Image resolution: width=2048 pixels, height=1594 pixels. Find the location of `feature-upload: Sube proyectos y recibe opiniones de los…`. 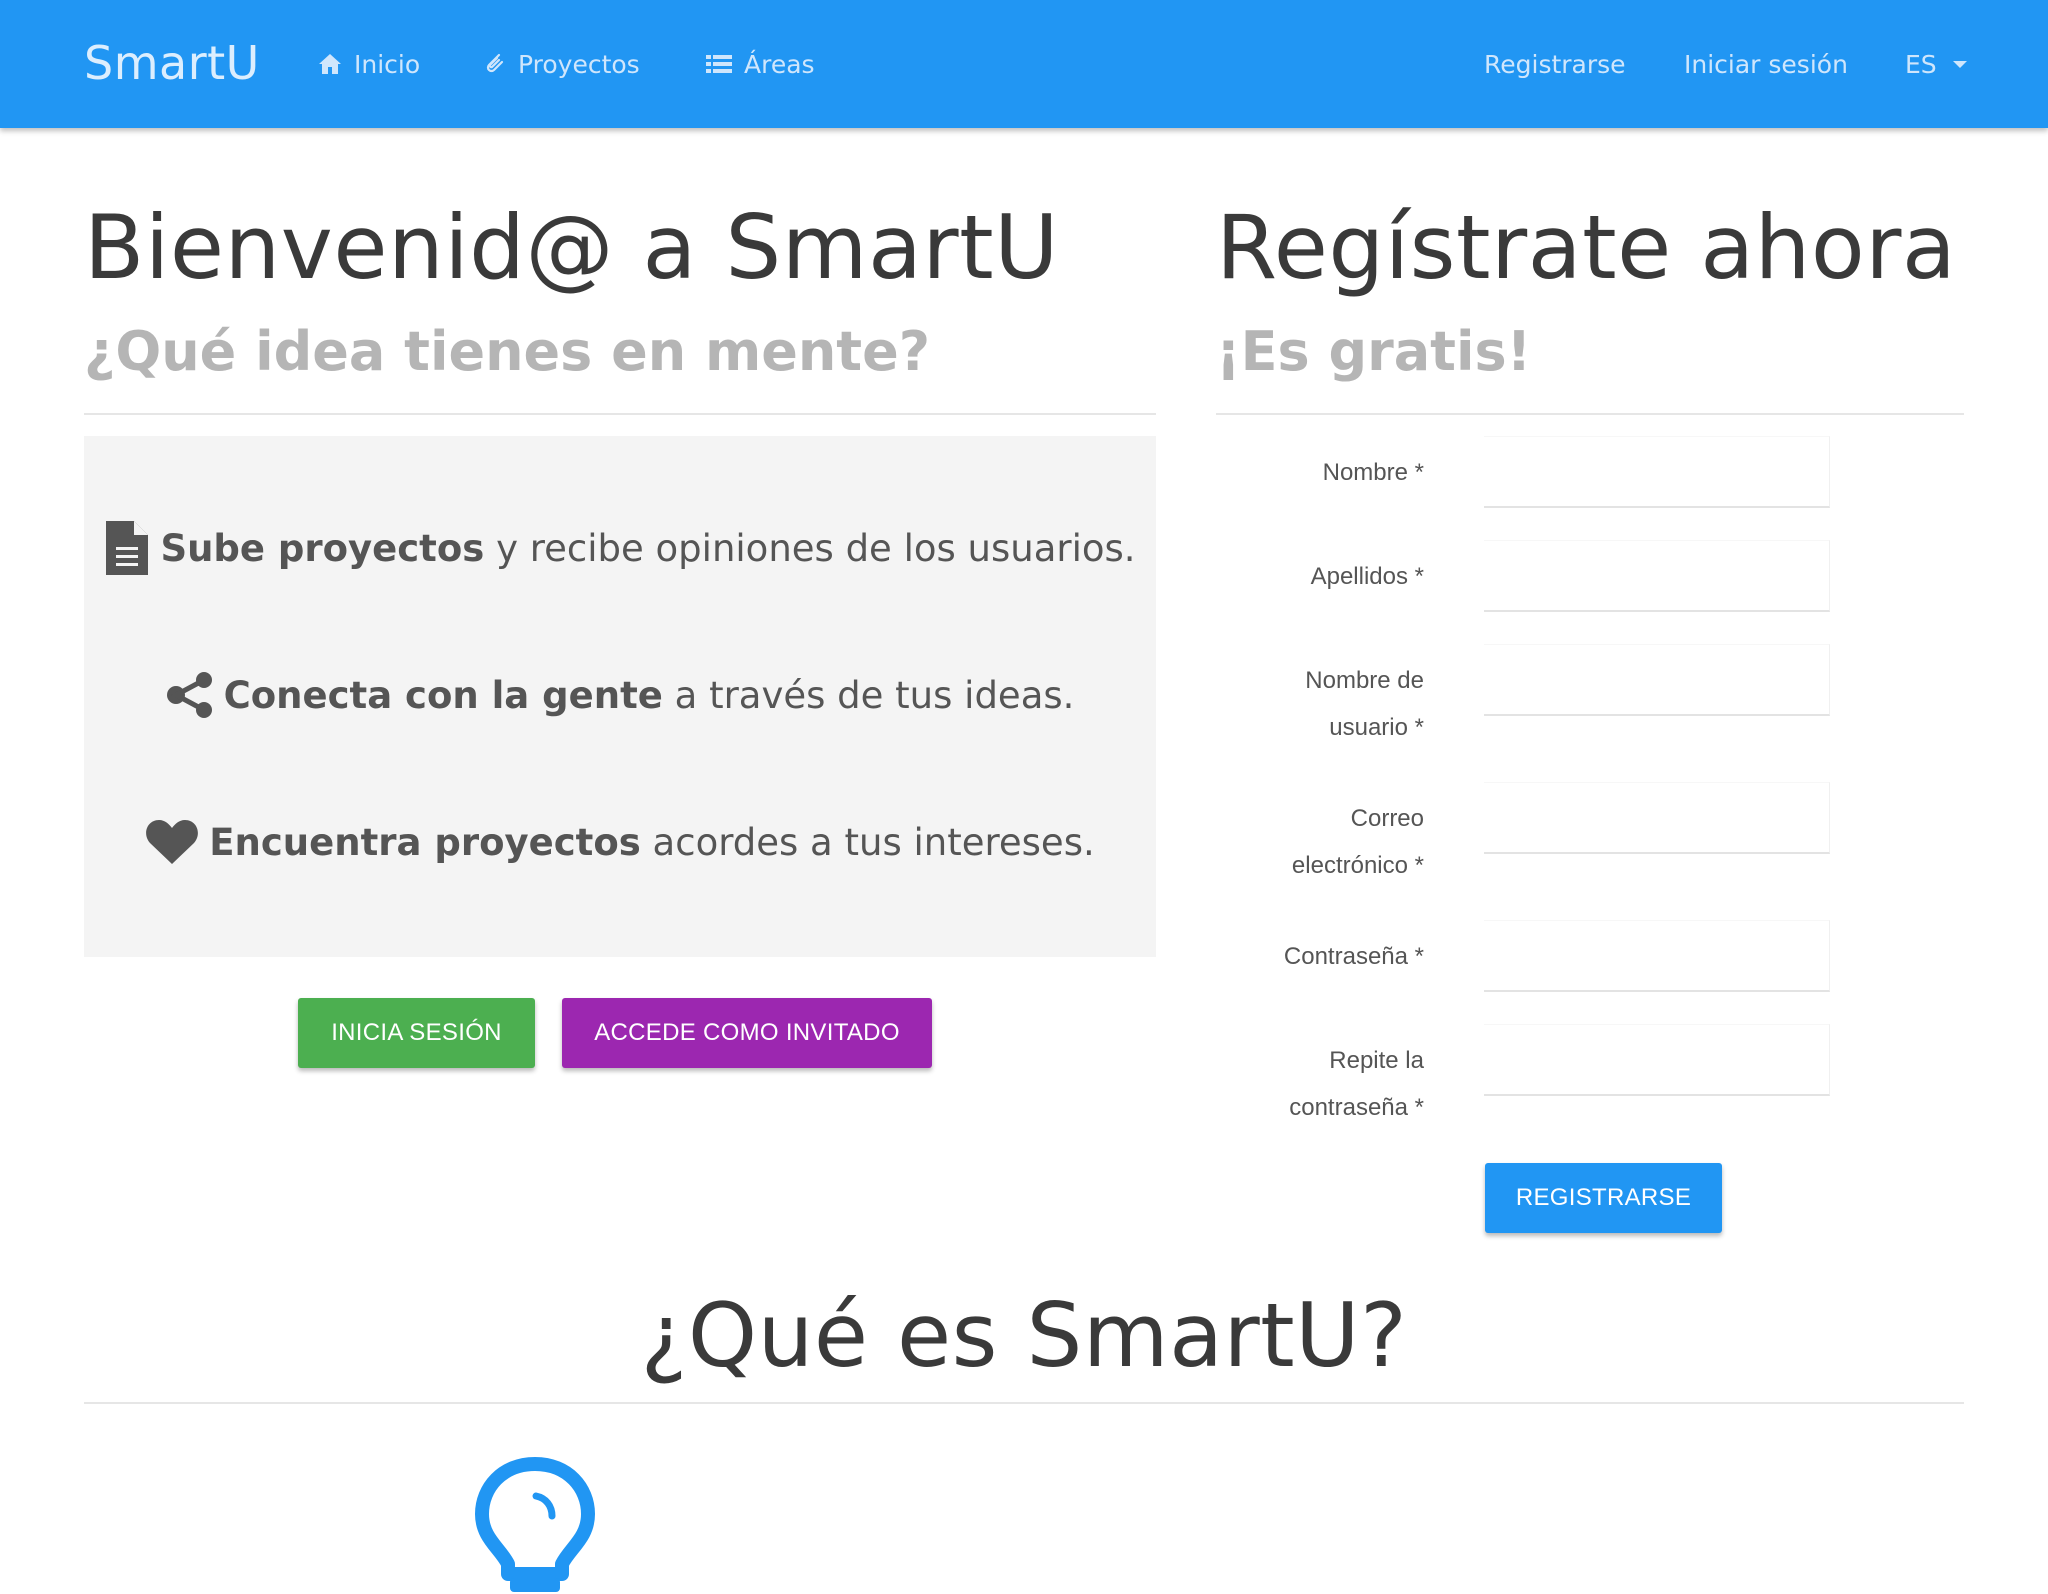

feature-upload: Sube proyectos y recibe opiniones de los… is located at coordinates (620, 548).